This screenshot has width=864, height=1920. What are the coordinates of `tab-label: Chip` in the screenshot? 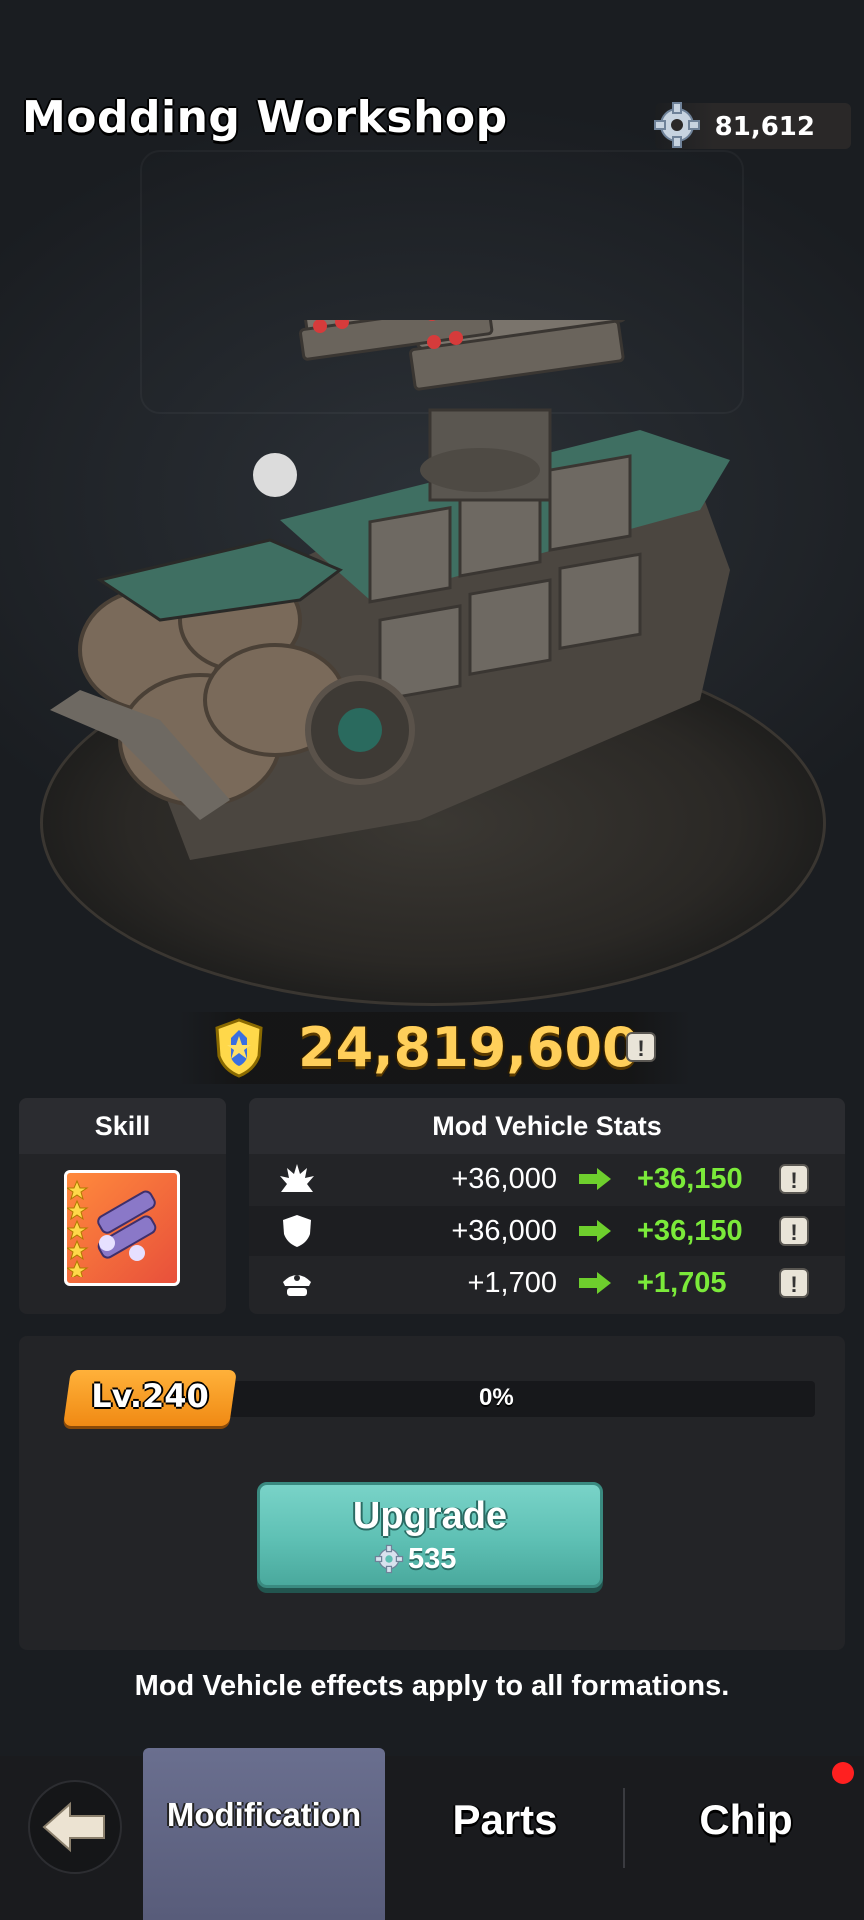 It's located at (746, 1819).